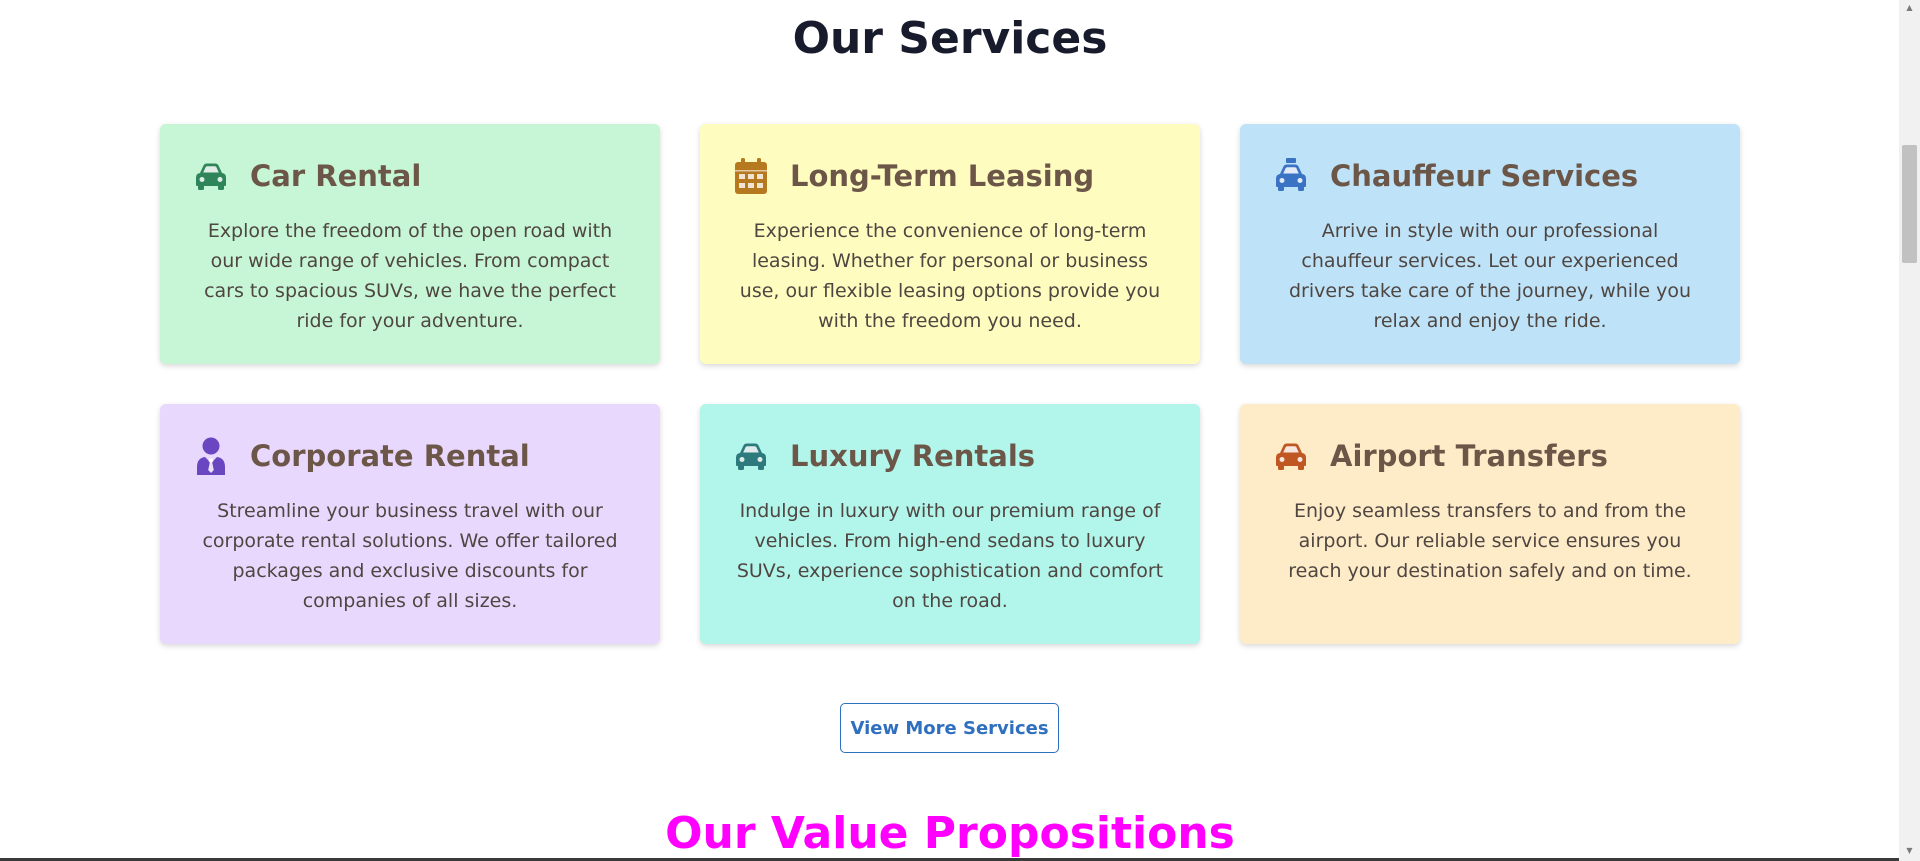 The image size is (1920, 861). What do you see at coordinates (751, 176) in the screenshot?
I see `calendar-icon` at bounding box center [751, 176].